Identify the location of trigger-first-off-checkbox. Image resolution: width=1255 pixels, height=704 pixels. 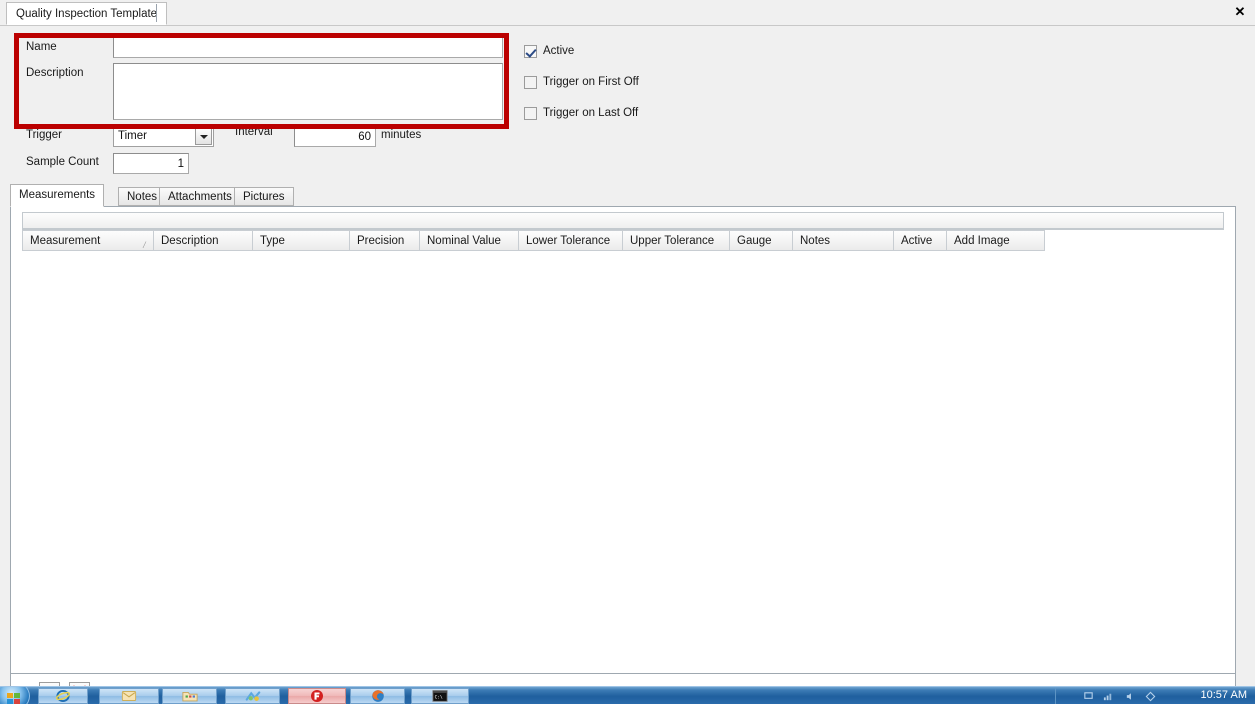
(530, 82).